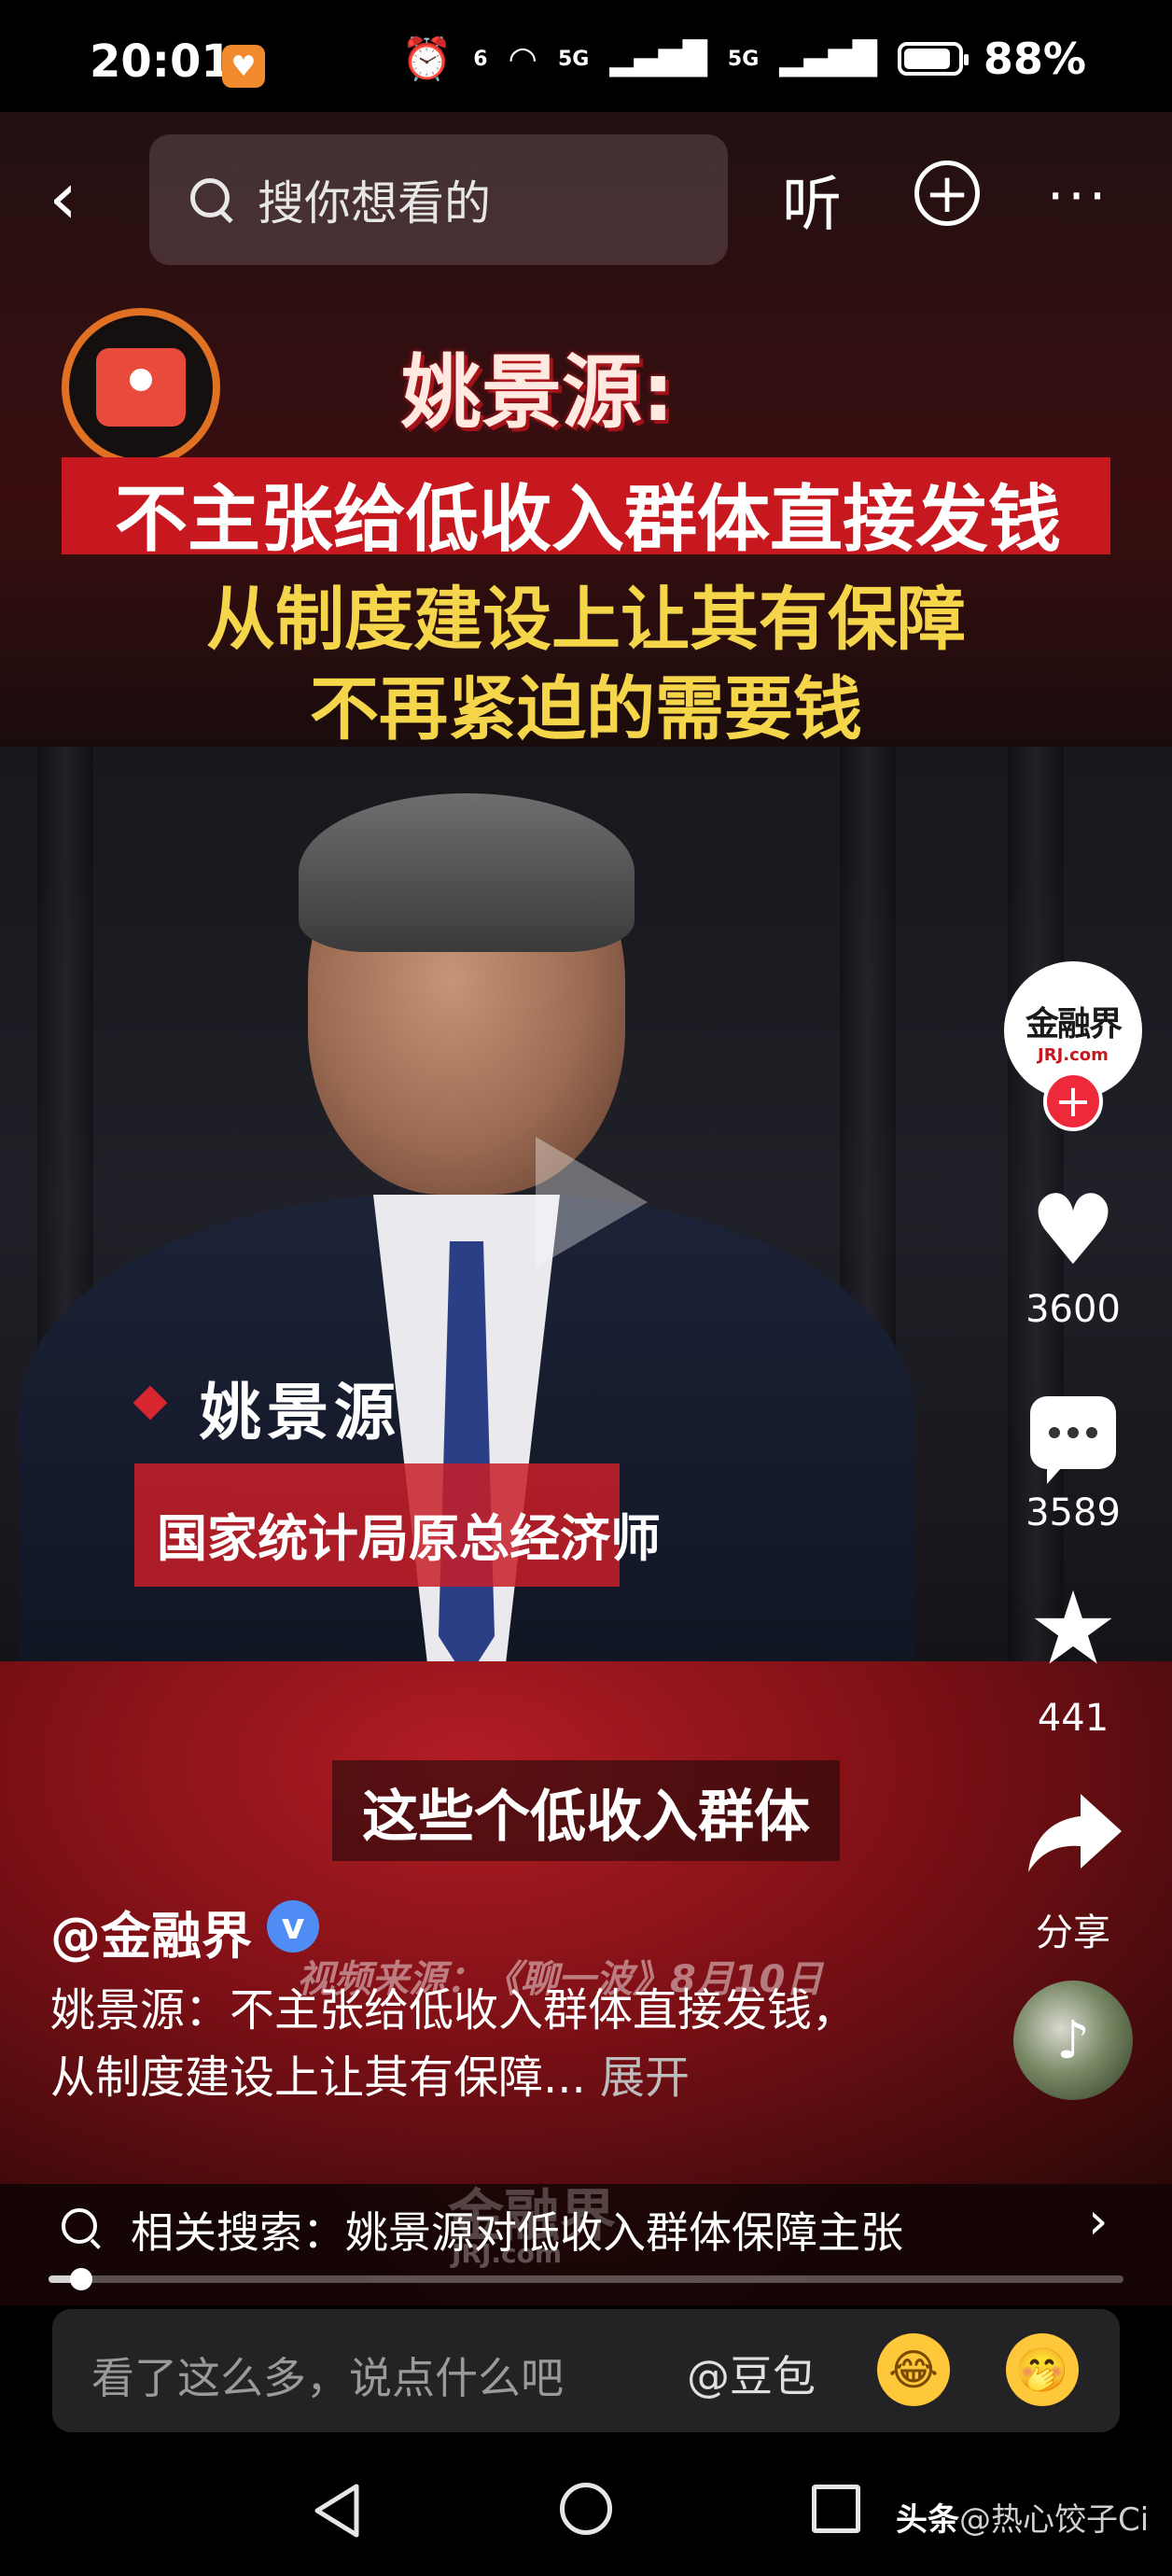 The image size is (1172, 2576). Describe the element at coordinates (374, 203) in the screenshot. I see `search-placeholder: 搜你想看的` at that location.